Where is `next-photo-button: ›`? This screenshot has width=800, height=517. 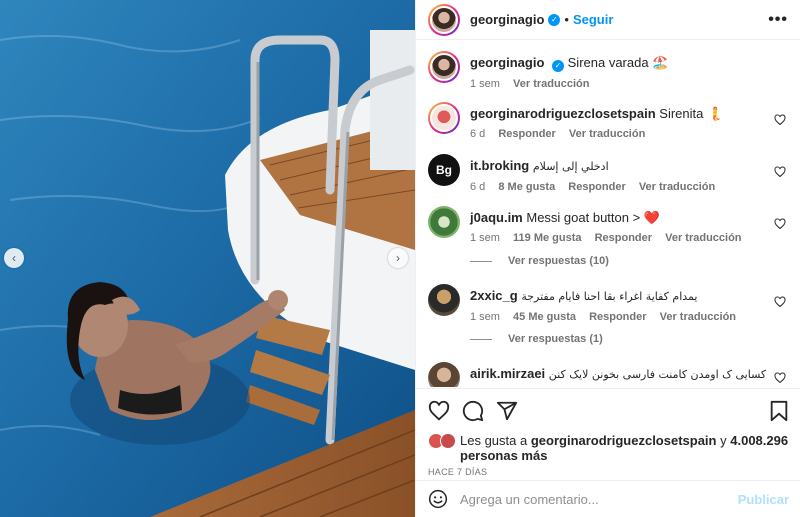 next-photo-button: › is located at coordinates (398, 258).